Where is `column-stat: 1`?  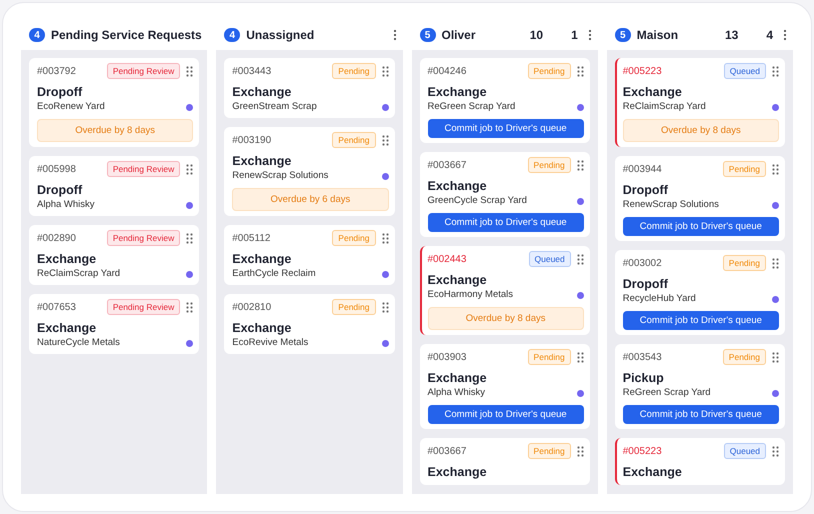
column-stat: 1 is located at coordinates (574, 35).